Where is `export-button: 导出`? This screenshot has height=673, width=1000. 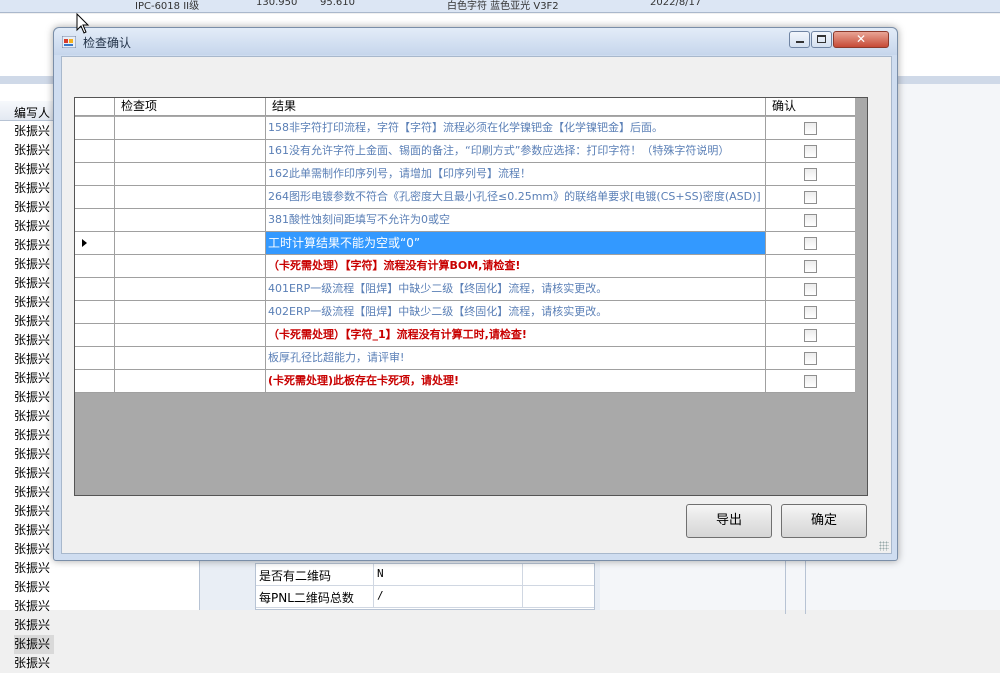
export-button: 导出 is located at coordinates (729, 521).